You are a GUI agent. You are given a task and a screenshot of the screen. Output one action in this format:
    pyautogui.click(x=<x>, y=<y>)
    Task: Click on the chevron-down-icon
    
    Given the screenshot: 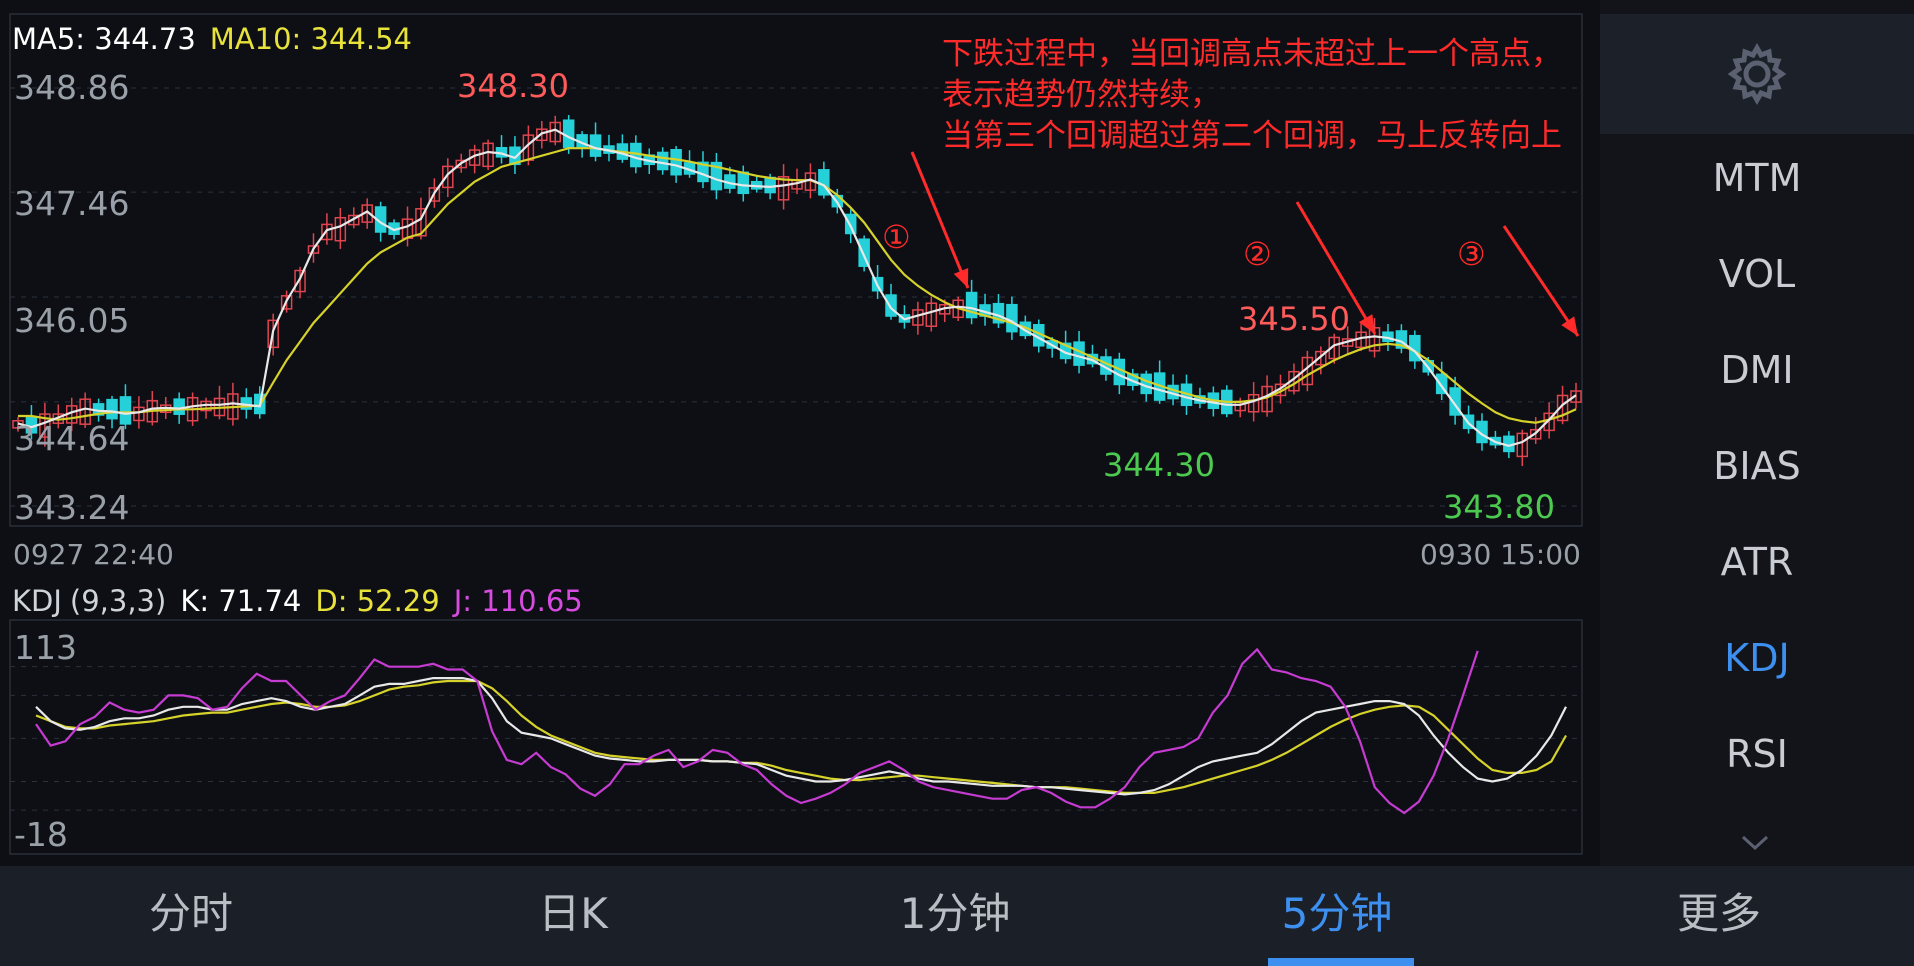 What is the action you would take?
    pyautogui.click(x=1755, y=843)
    